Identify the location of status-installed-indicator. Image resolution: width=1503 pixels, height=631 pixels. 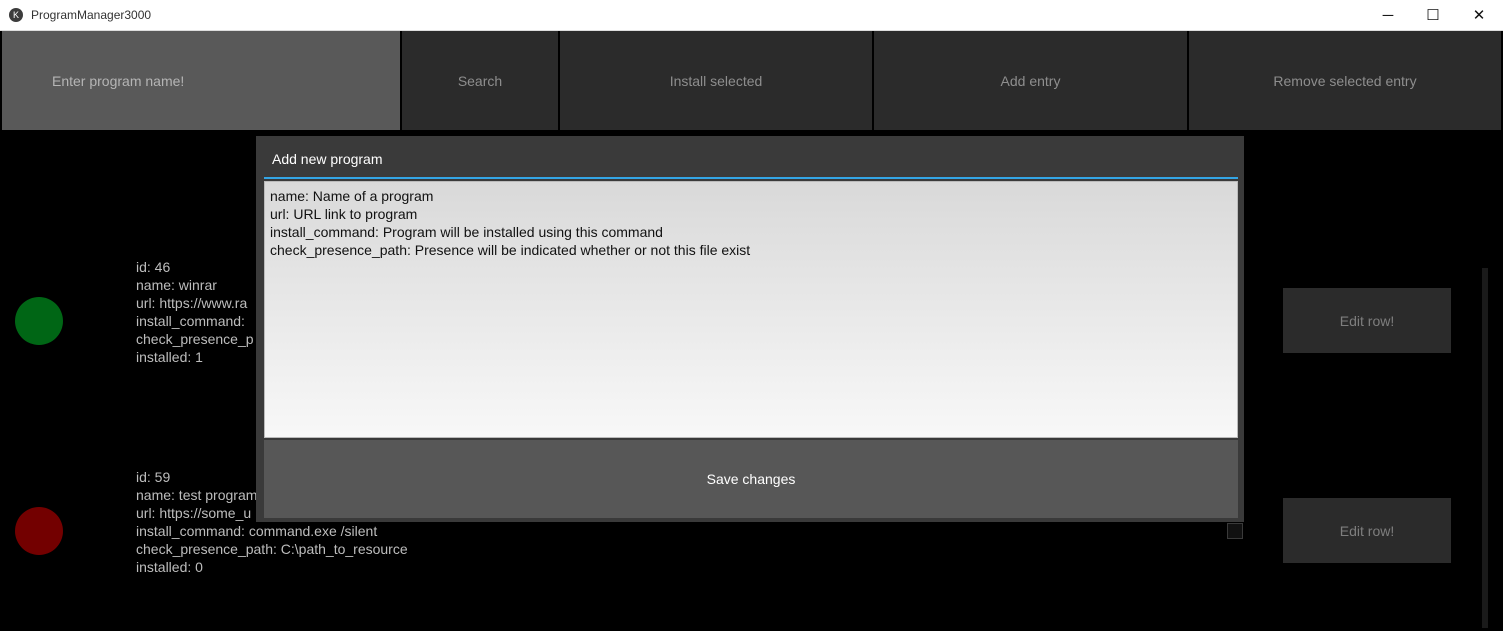
(39, 321).